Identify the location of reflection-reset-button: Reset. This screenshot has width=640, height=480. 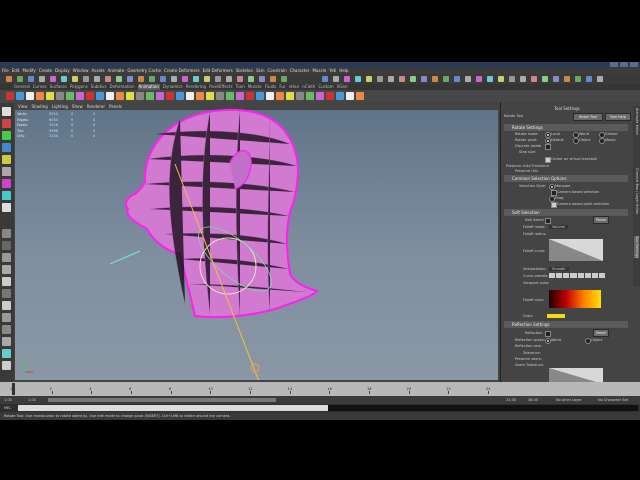
(601, 333).